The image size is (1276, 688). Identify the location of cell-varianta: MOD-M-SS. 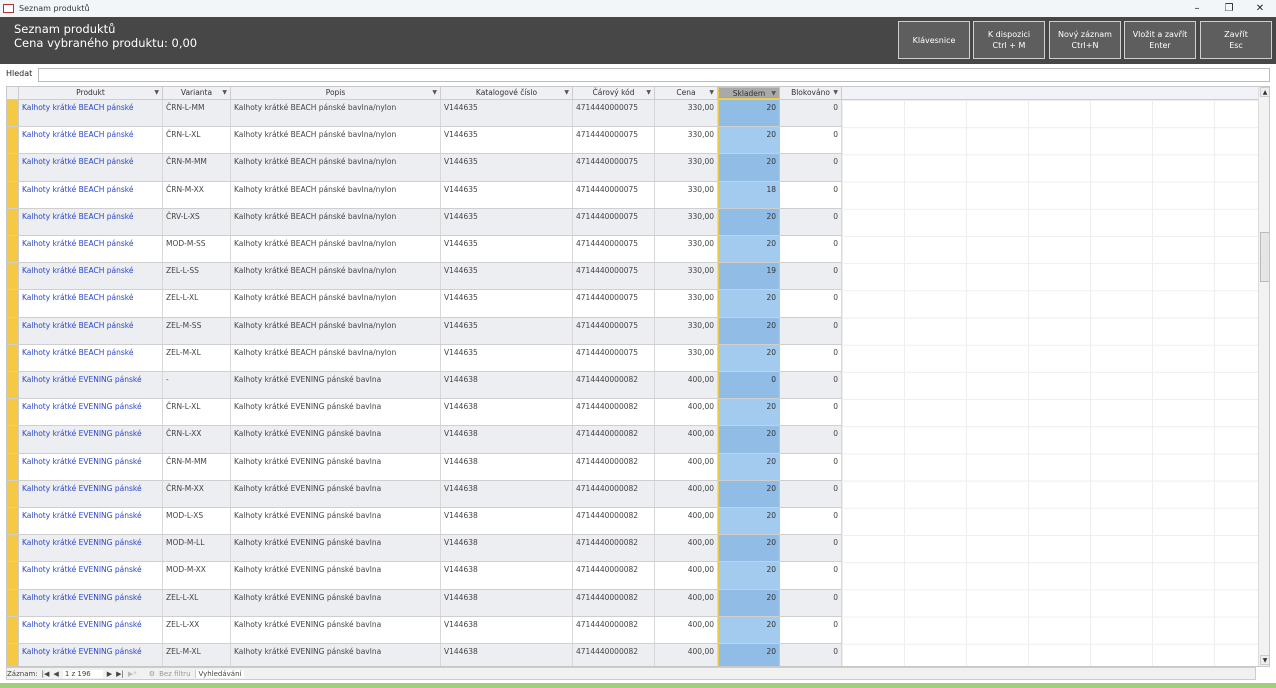
(197, 249).